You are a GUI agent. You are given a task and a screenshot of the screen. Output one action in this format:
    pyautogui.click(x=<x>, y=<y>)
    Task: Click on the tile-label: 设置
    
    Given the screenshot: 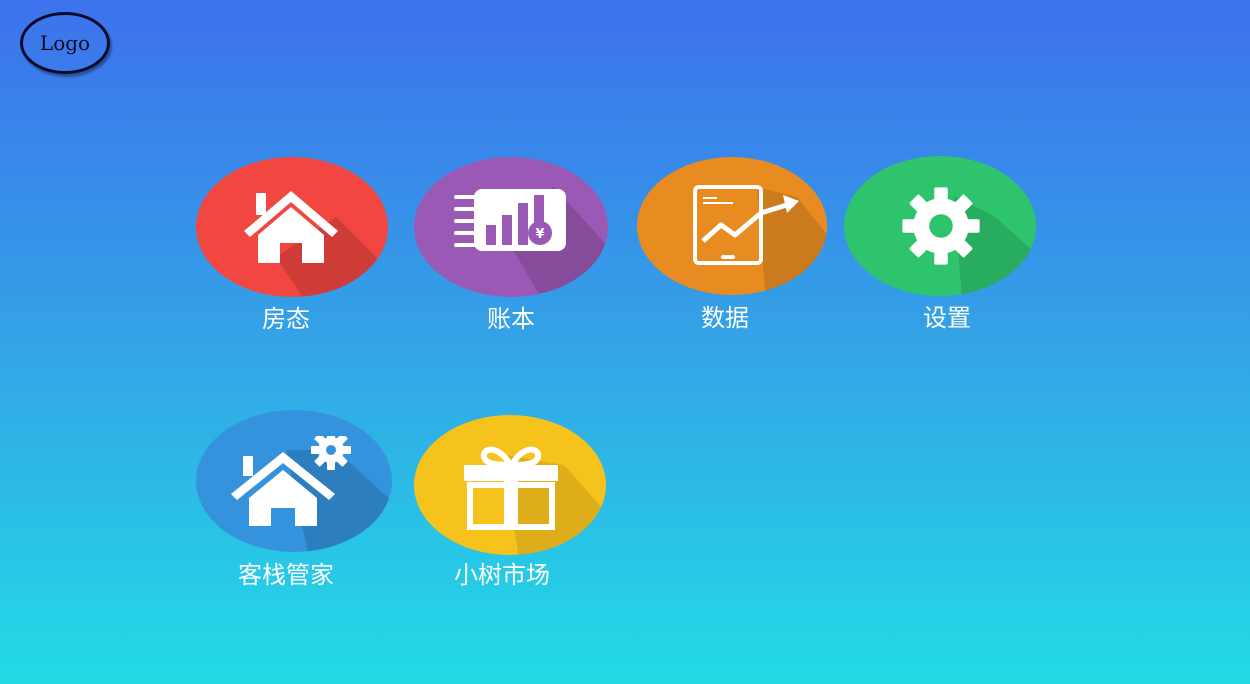 What is the action you would take?
    pyautogui.click(x=947, y=318)
    